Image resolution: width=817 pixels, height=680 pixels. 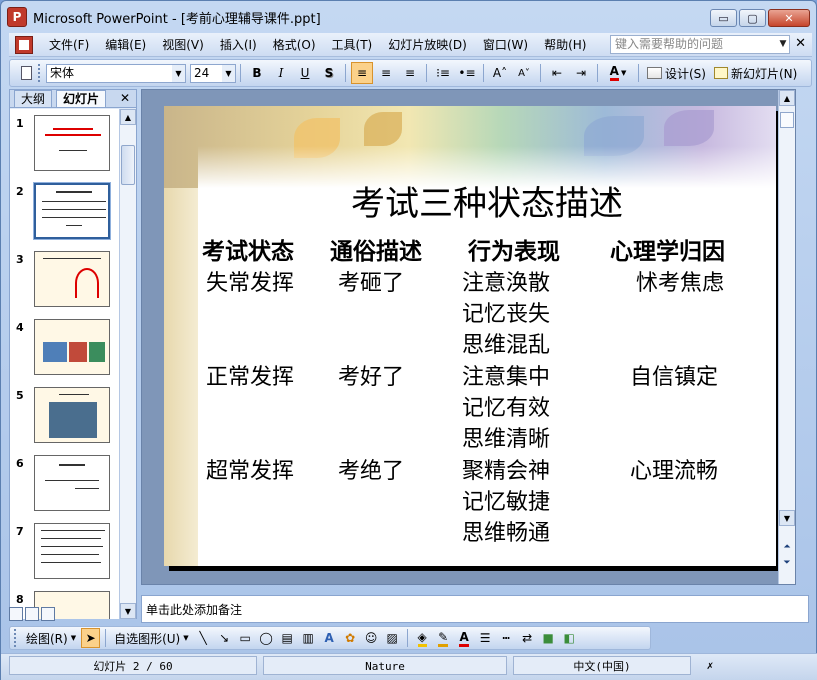 I want to click on numbering-button: ⁝≡, so click(x=443, y=73).